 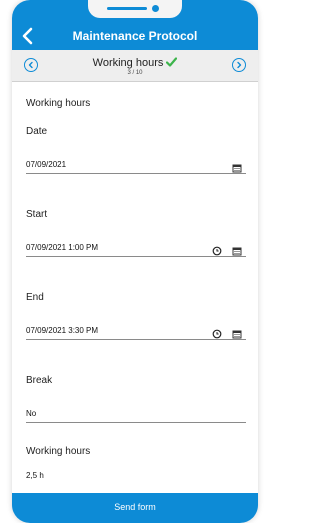 I want to click on camera-icon, so click(x=155, y=8).